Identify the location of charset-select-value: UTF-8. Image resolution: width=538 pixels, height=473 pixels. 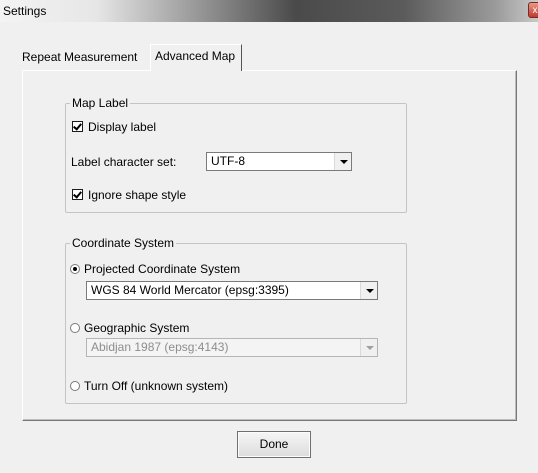
(228, 161).